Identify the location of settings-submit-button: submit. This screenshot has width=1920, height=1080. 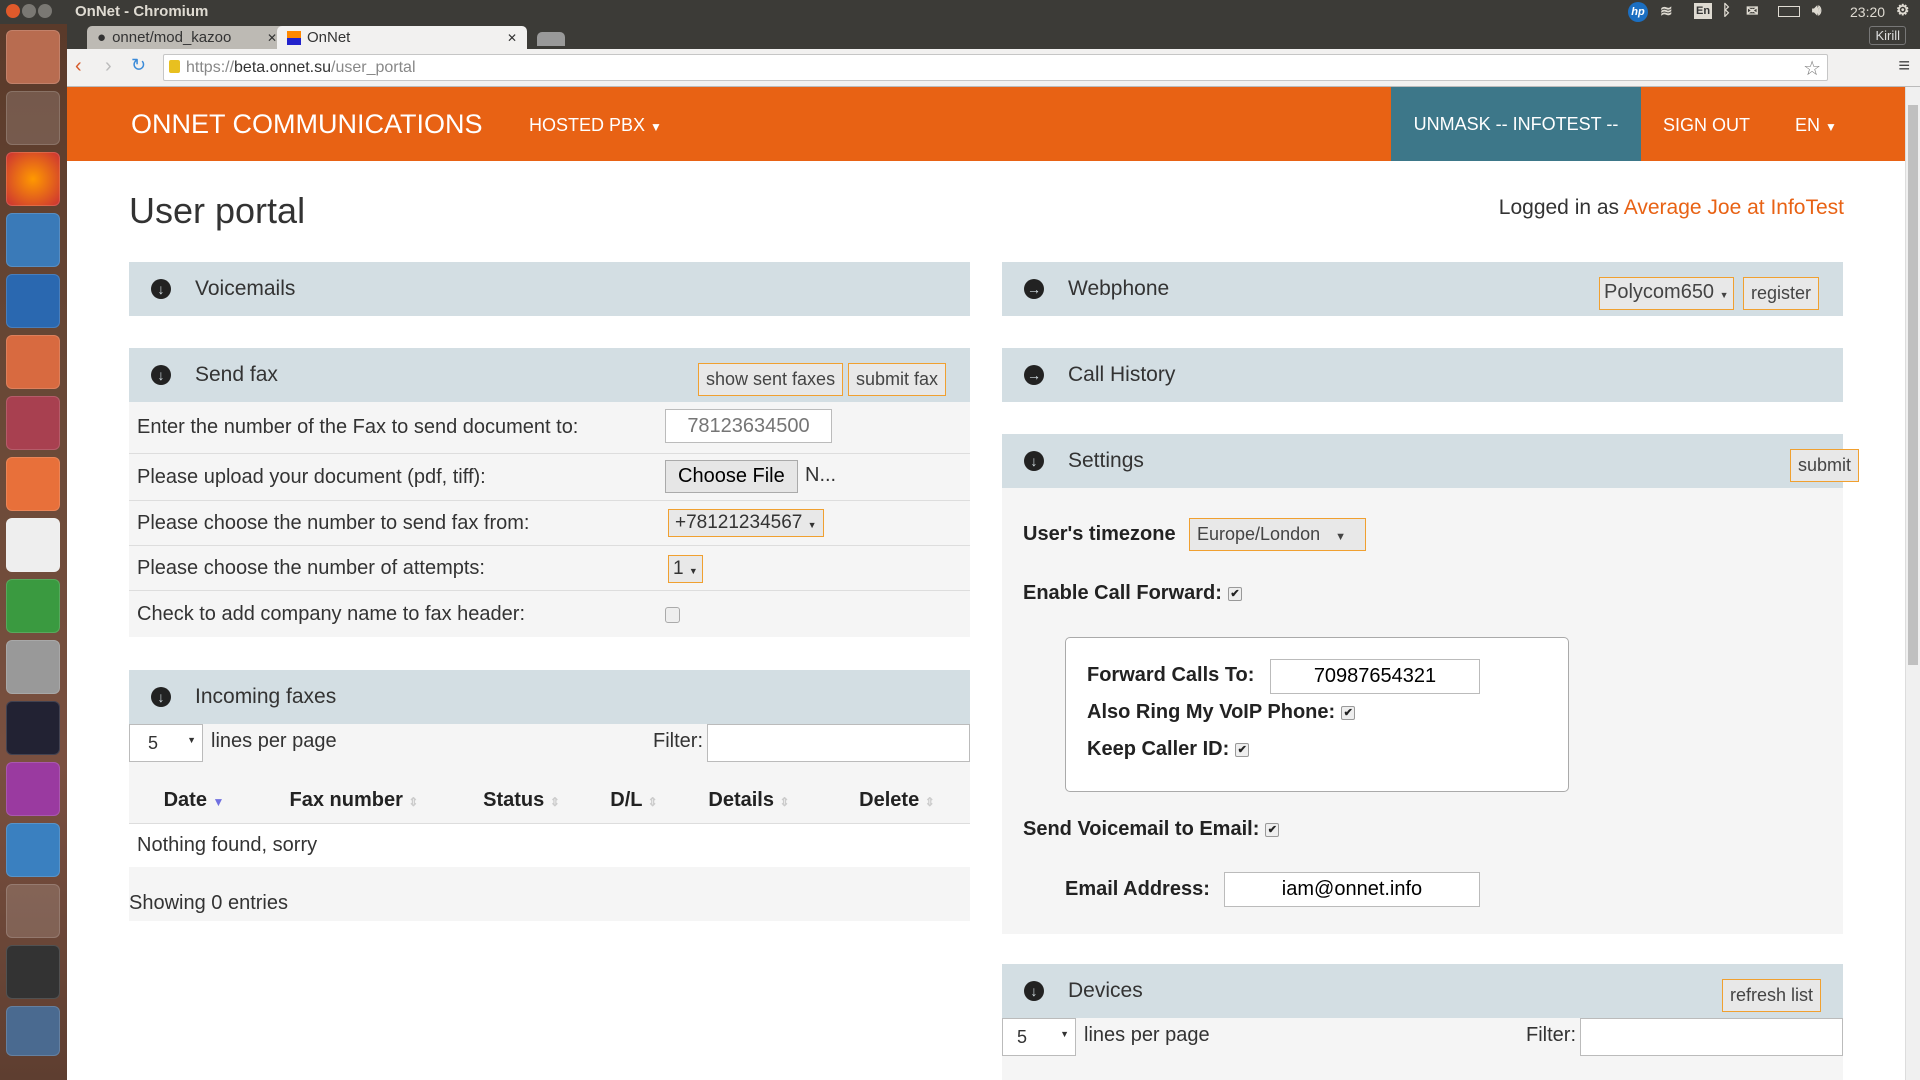
(1825, 465).